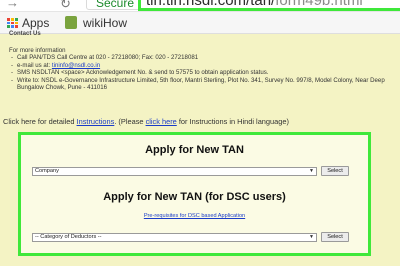 The height and width of the screenshot is (266, 400). What do you see at coordinates (201, 66) in the screenshot?
I see `contact-item: e-mail us at: tininfo@nsdl.co.in` at bounding box center [201, 66].